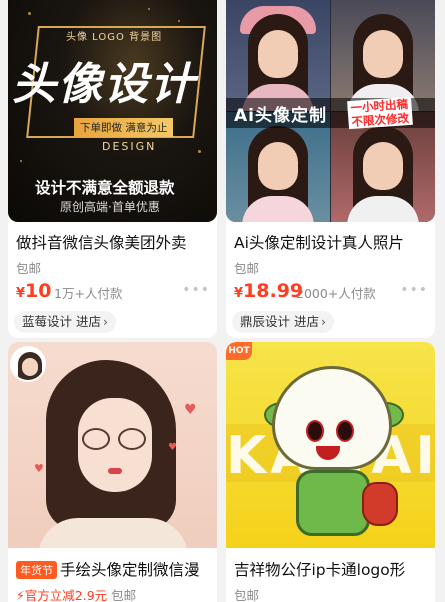  What do you see at coordinates (104, 84) in the screenshot?
I see `image-headline: 头像设计` at bounding box center [104, 84].